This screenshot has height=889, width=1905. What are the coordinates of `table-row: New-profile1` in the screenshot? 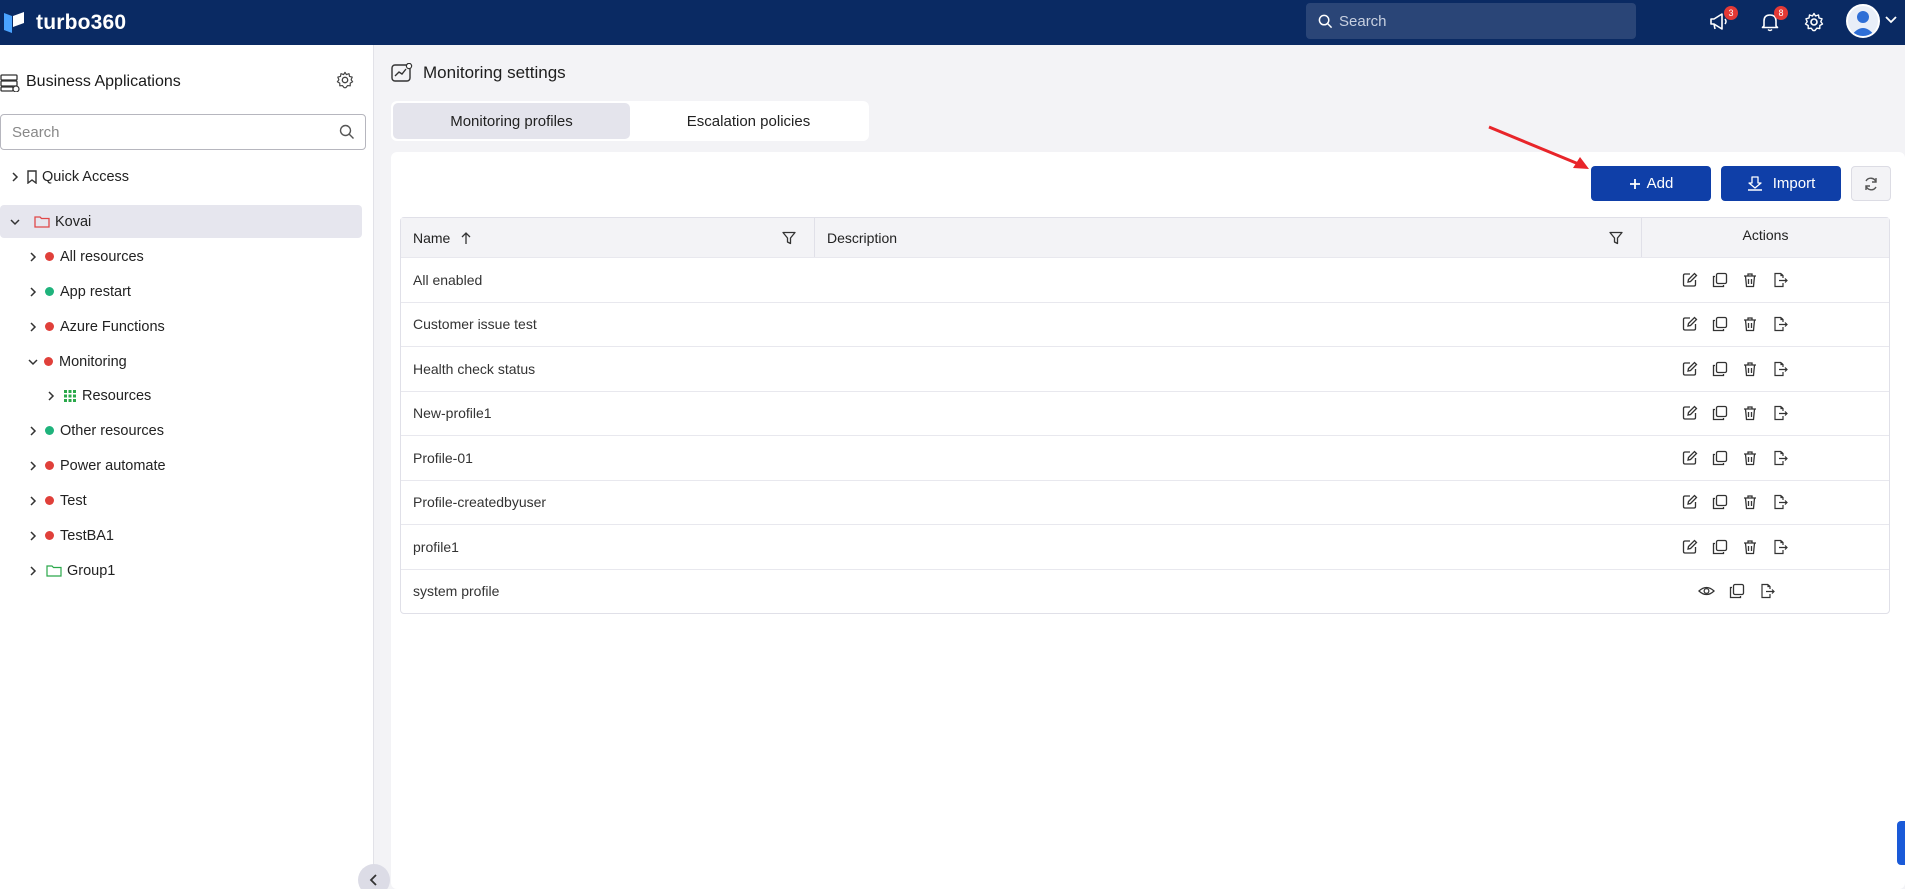 It's located at (1145, 413).